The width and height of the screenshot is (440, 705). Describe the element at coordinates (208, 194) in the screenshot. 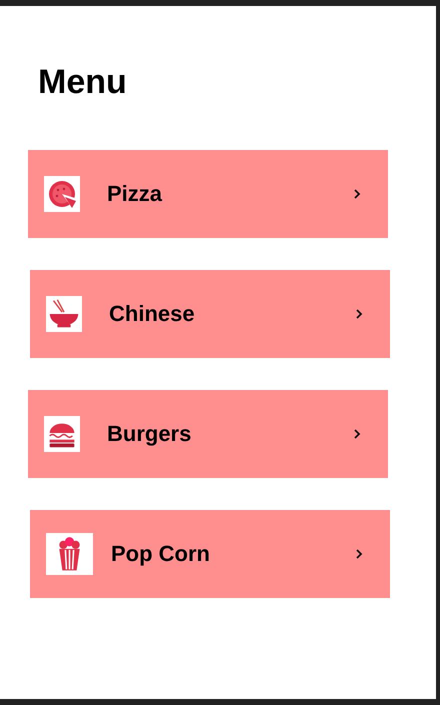

I see `menu-item: Pizza` at that location.